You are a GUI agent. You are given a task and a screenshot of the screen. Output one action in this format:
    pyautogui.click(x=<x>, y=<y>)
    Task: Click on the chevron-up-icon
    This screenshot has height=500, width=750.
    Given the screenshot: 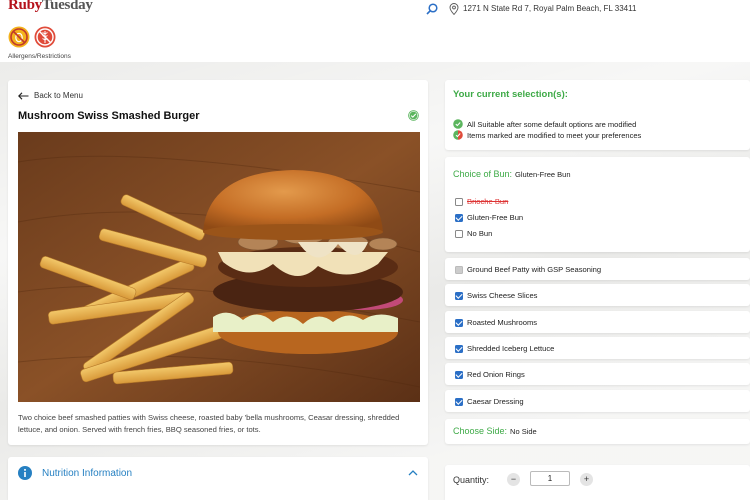 What is the action you would take?
    pyautogui.click(x=413, y=472)
    